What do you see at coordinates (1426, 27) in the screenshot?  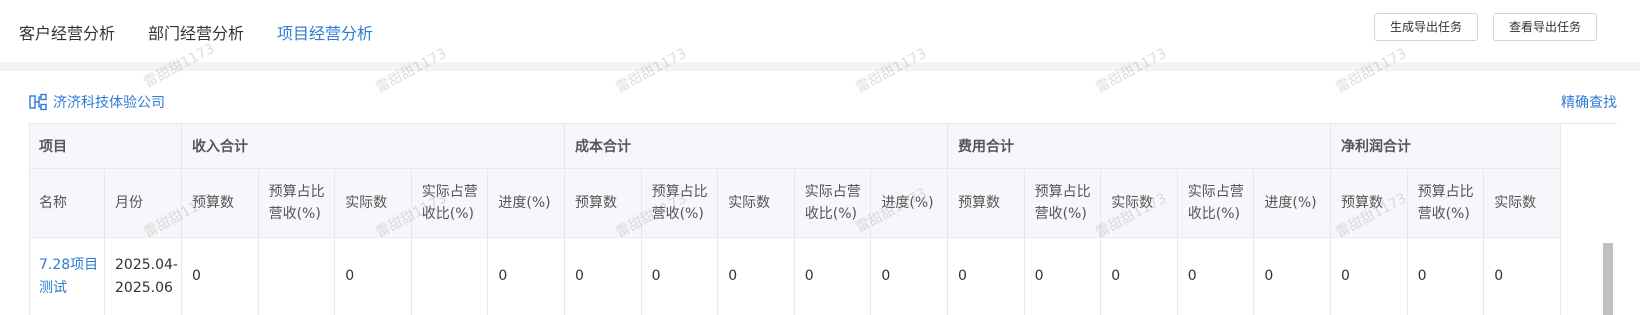 I see `generate-export-task-button: 生成导出任务` at bounding box center [1426, 27].